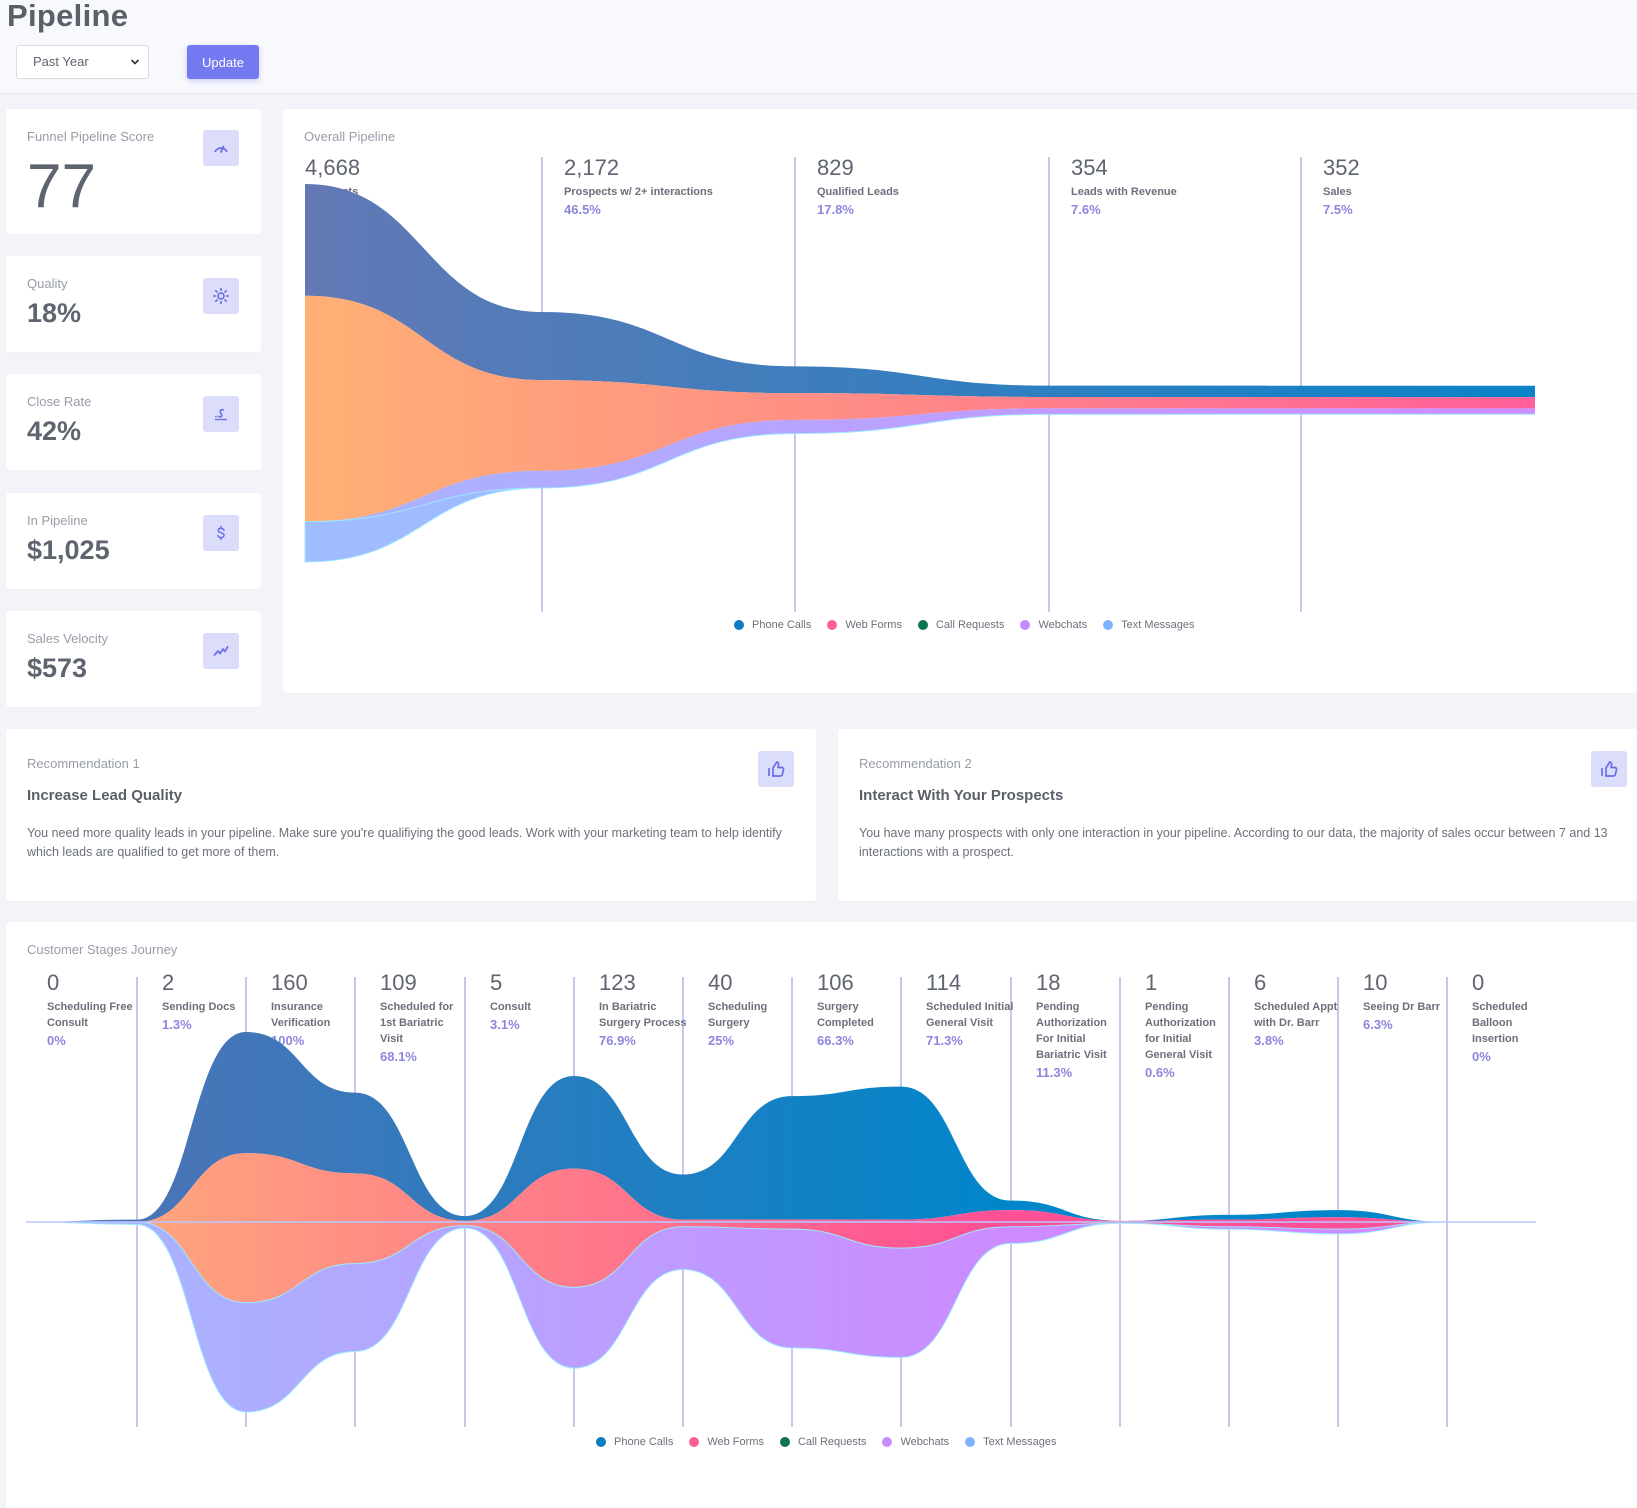  I want to click on page-title: Pipeline, so click(68, 16).